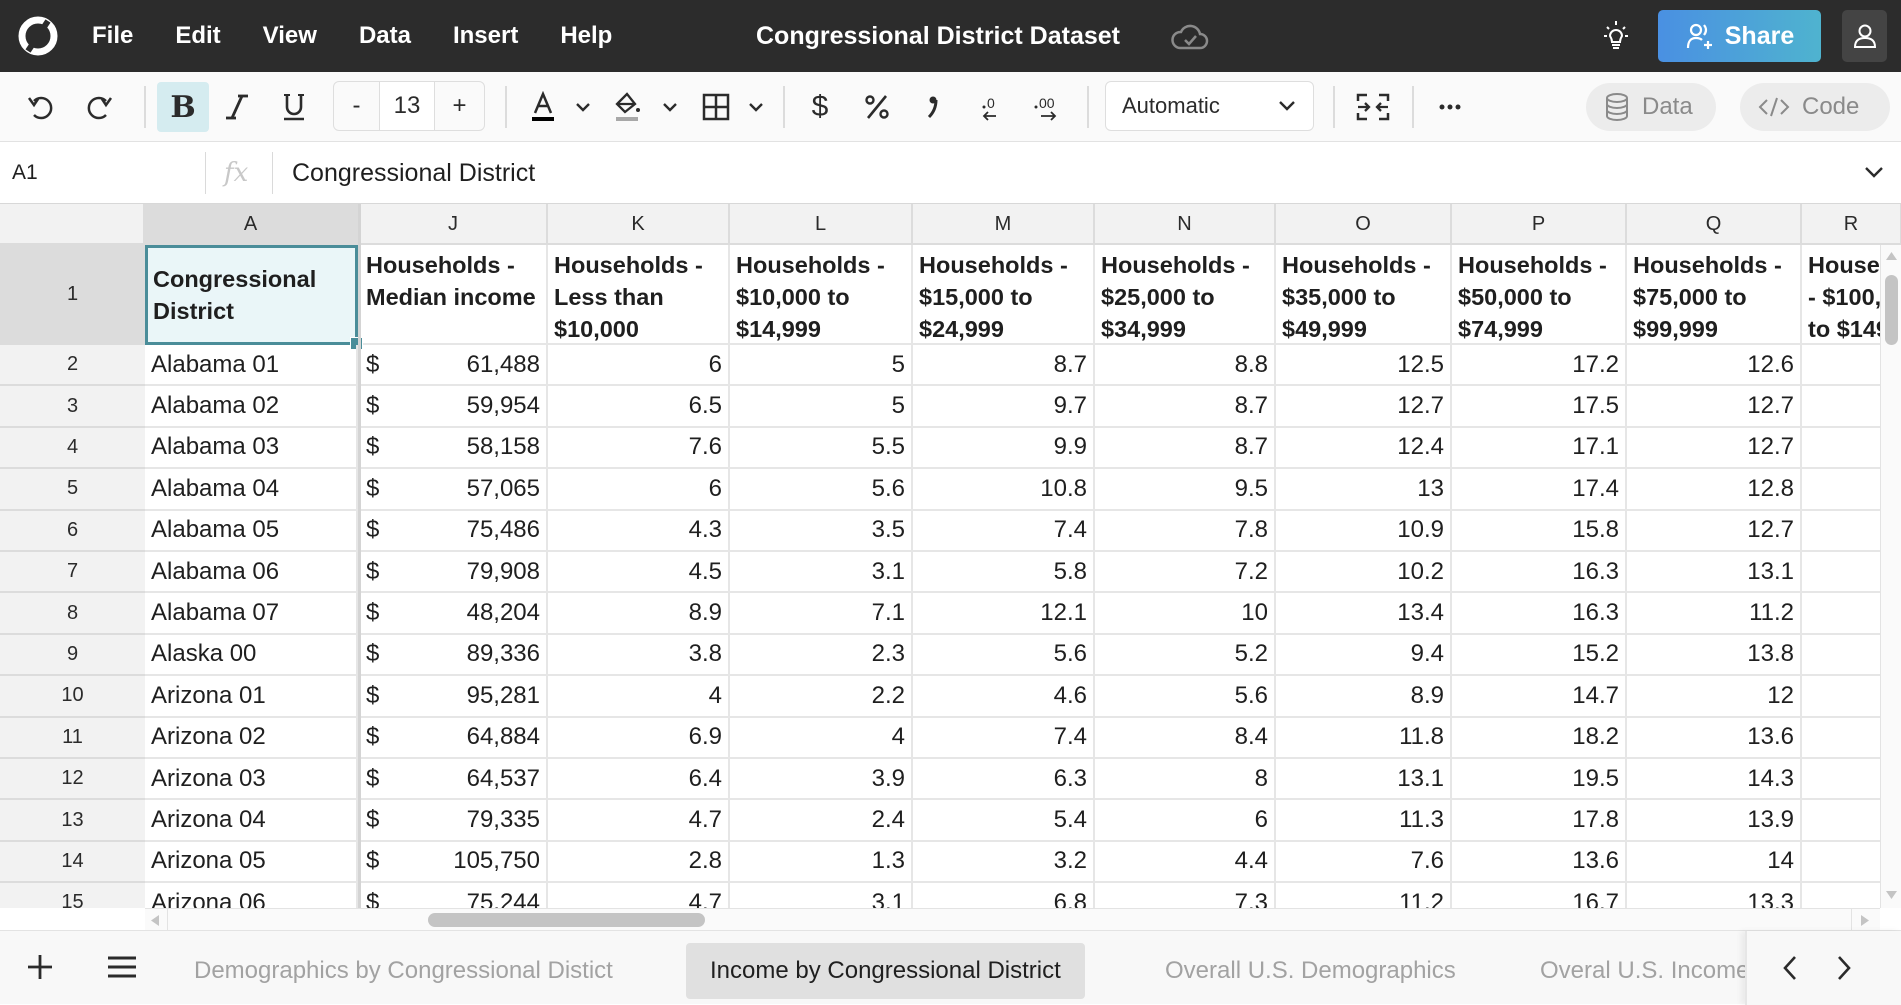 The height and width of the screenshot is (1005, 1901). I want to click on cell-k6: 4.3, so click(639, 531).